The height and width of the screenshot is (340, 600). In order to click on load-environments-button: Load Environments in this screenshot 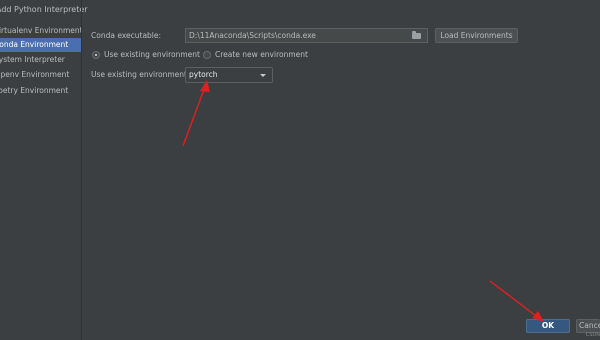, I will do `click(476, 35)`.